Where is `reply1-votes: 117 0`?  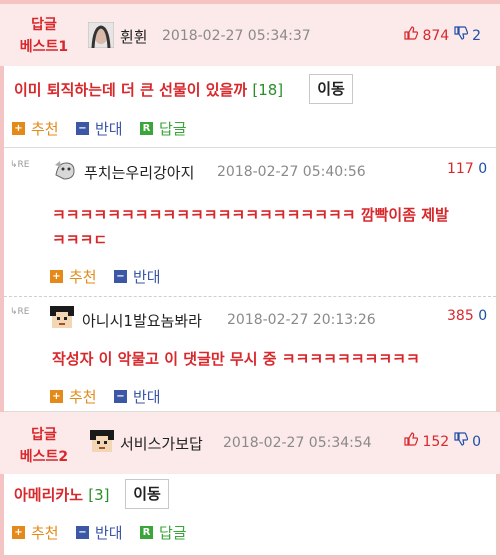
reply1-votes: 117 0 is located at coordinates (467, 169).